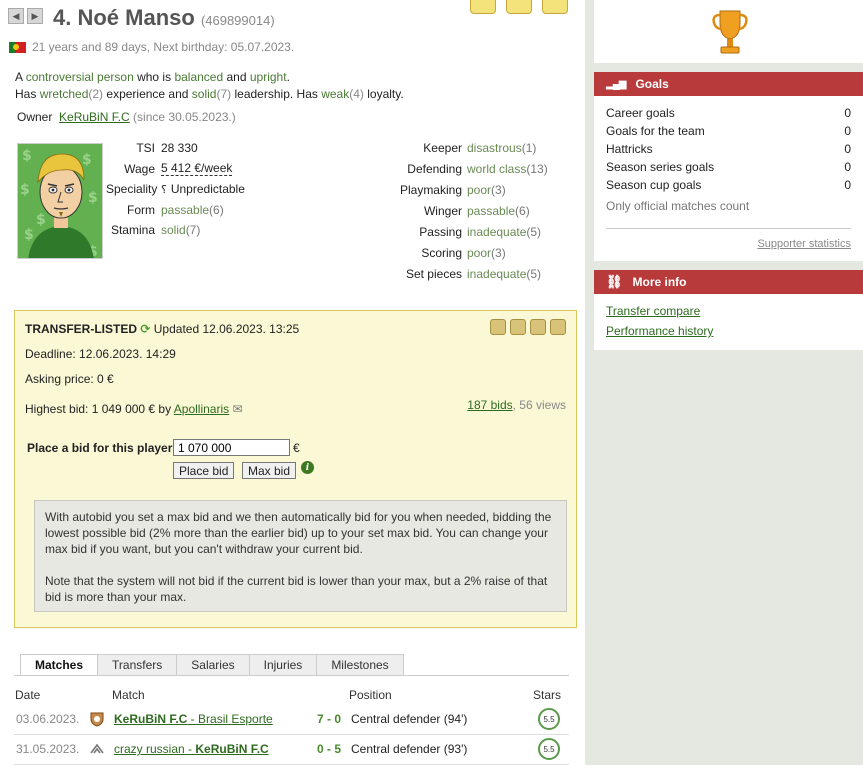  Describe the element at coordinates (516, 405) in the screenshot. I see `bids-info: 187 bids, 56 views` at that location.